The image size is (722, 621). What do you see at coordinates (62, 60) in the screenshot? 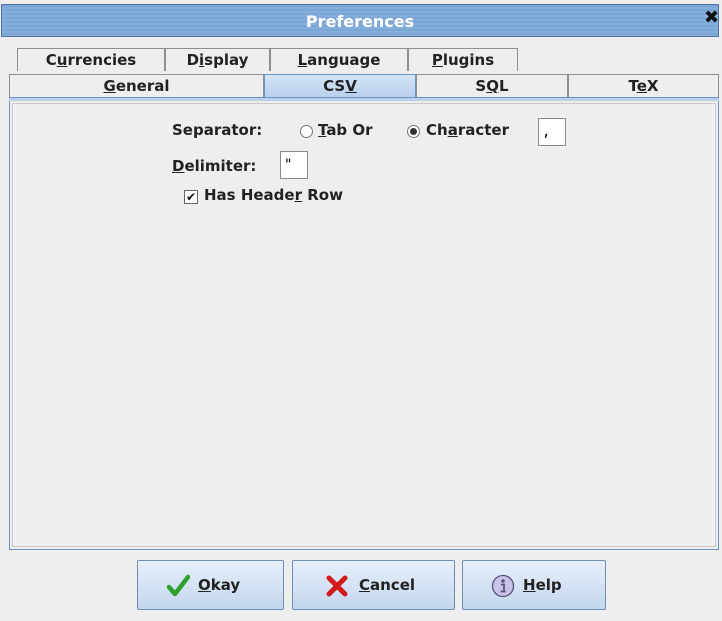
I see `tab-label-mnemonic: u` at bounding box center [62, 60].